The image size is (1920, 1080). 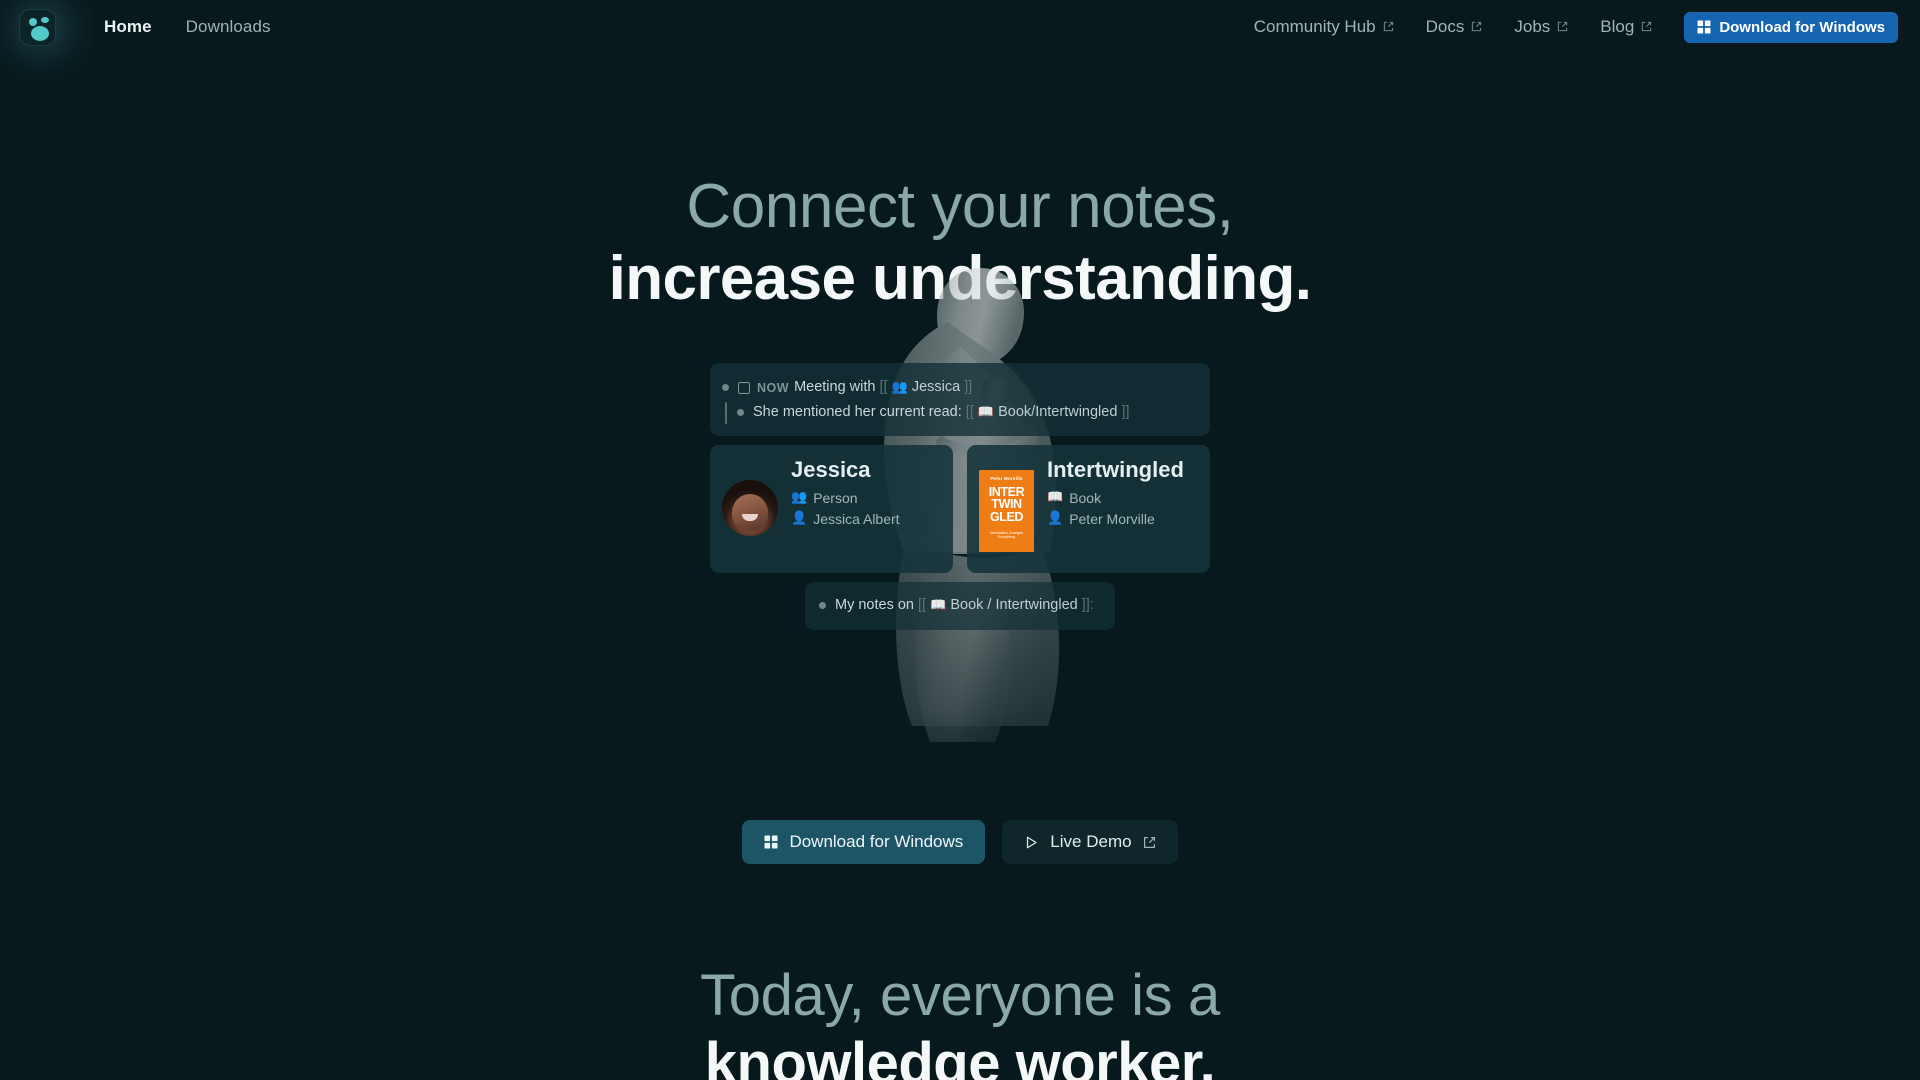 What do you see at coordinates (876, 841) in the screenshot?
I see `cta-download-button-label: Download for Windows` at bounding box center [876, 841].